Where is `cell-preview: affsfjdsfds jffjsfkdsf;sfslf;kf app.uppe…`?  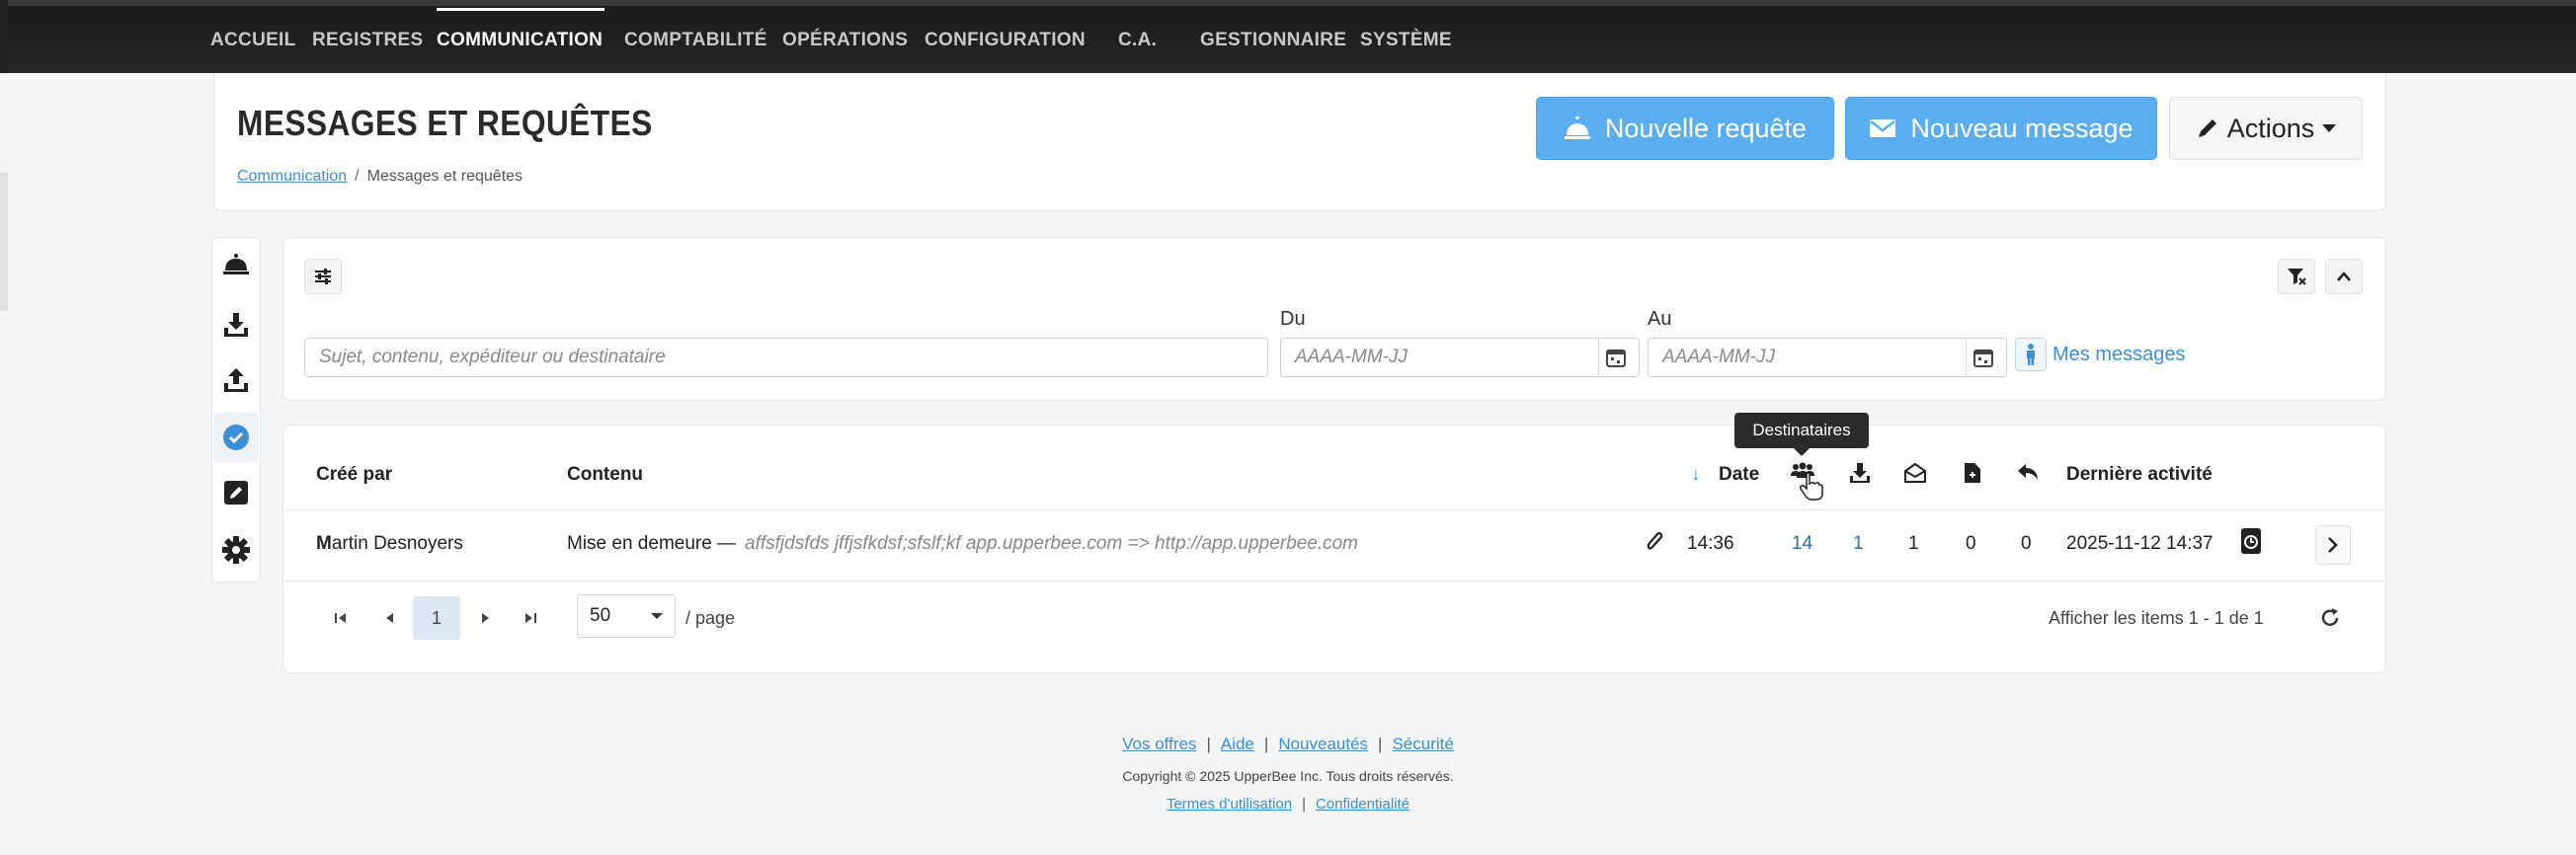
cell-preview: affsfjdsfds jffjsfkdsf;sfslf;kf app.uppe… is located at coordinates (1052, 543).